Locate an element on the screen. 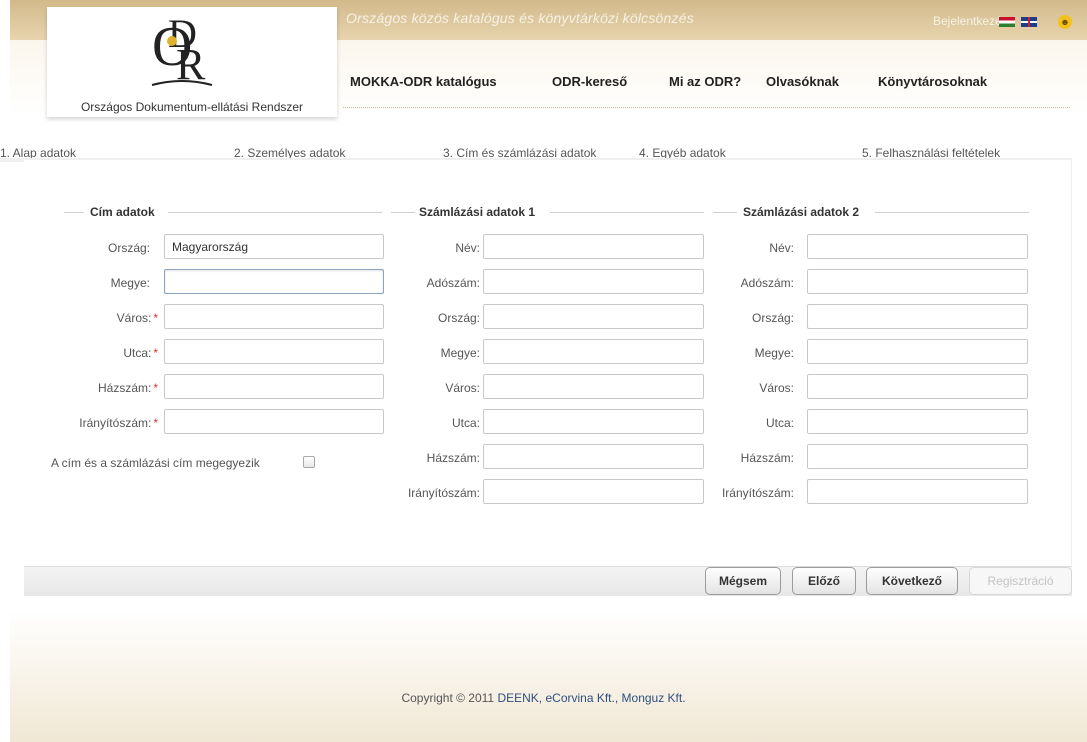 The image size is (1087, 742). zip-field is located at coordinates (274, 421).